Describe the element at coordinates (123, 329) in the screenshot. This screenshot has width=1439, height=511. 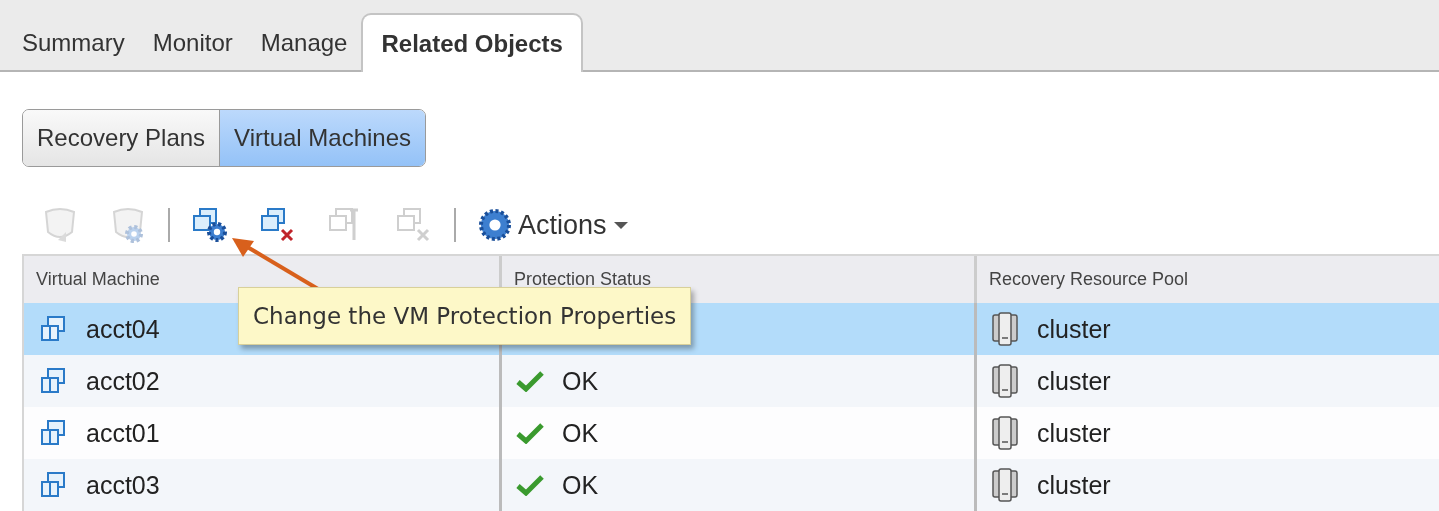
I see `table-cell: acct04` at that location.